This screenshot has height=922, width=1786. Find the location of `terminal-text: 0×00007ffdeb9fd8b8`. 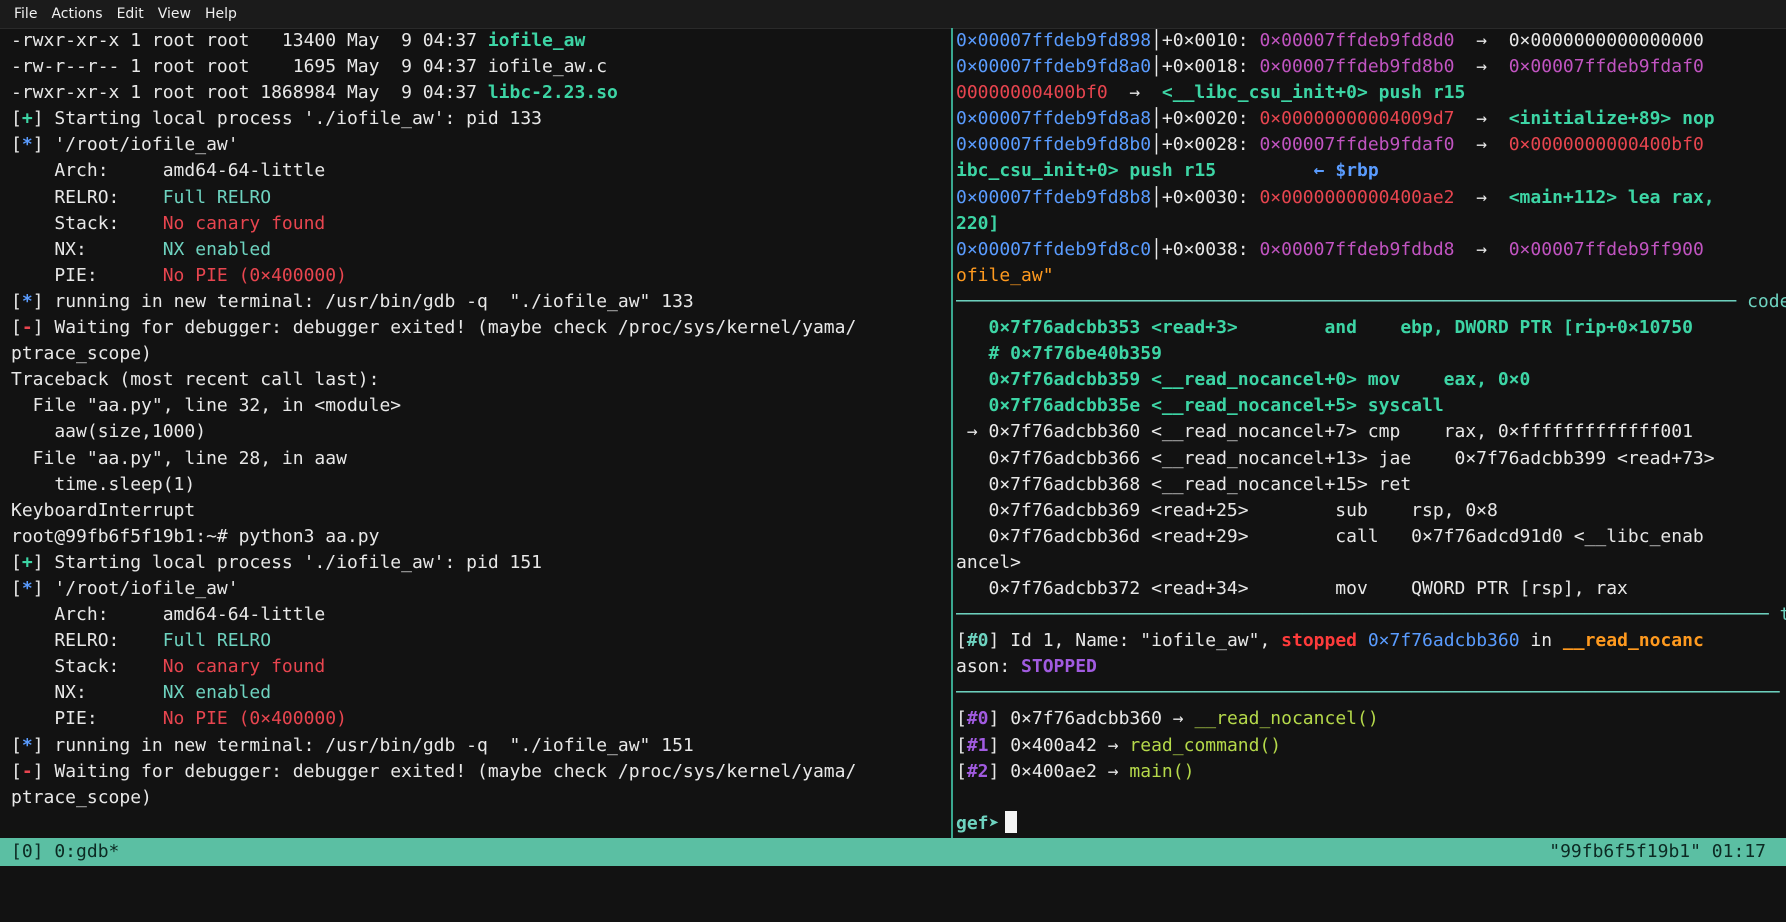

terminal-text: 0×00007ffdeb9fd8b8 is located at coordinates (1054, 197).